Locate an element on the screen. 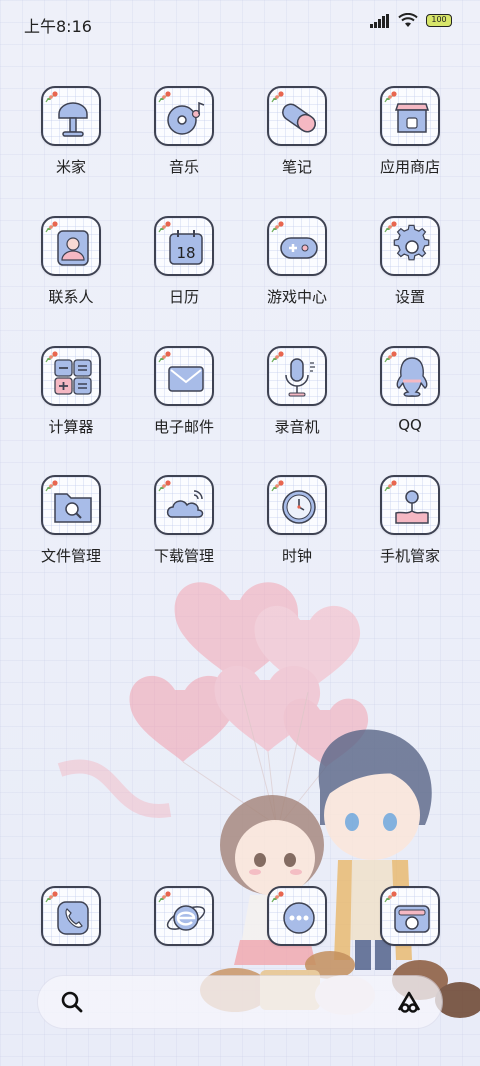 This screenshot has width=480, height=1066. security-icon is located at coordinates (410, 505).